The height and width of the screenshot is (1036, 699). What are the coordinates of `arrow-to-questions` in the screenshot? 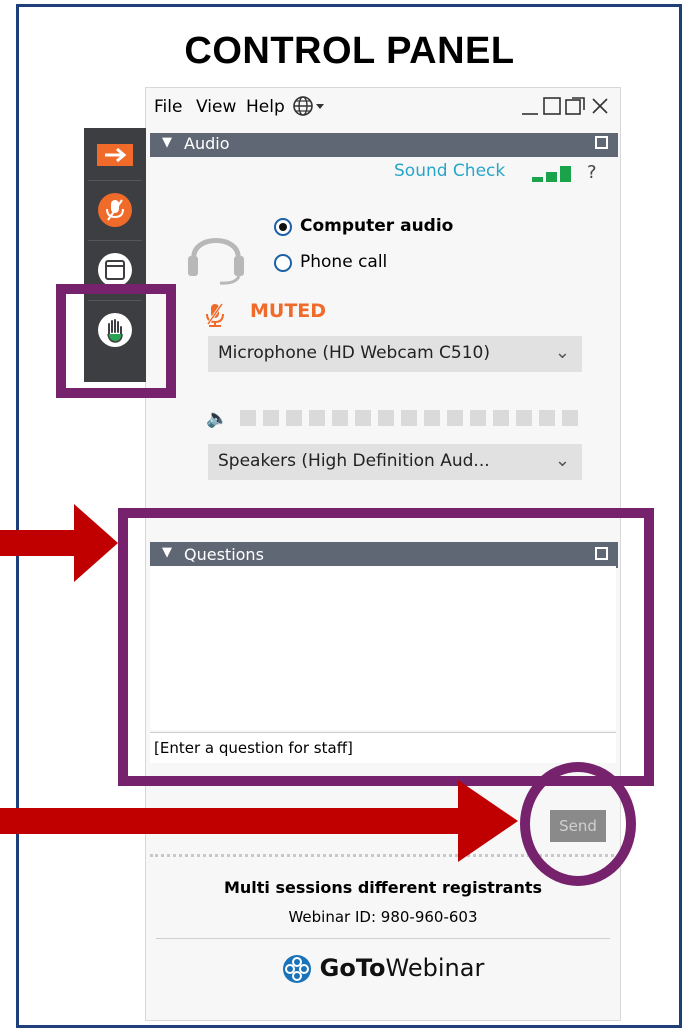 It's located at (59, 543).